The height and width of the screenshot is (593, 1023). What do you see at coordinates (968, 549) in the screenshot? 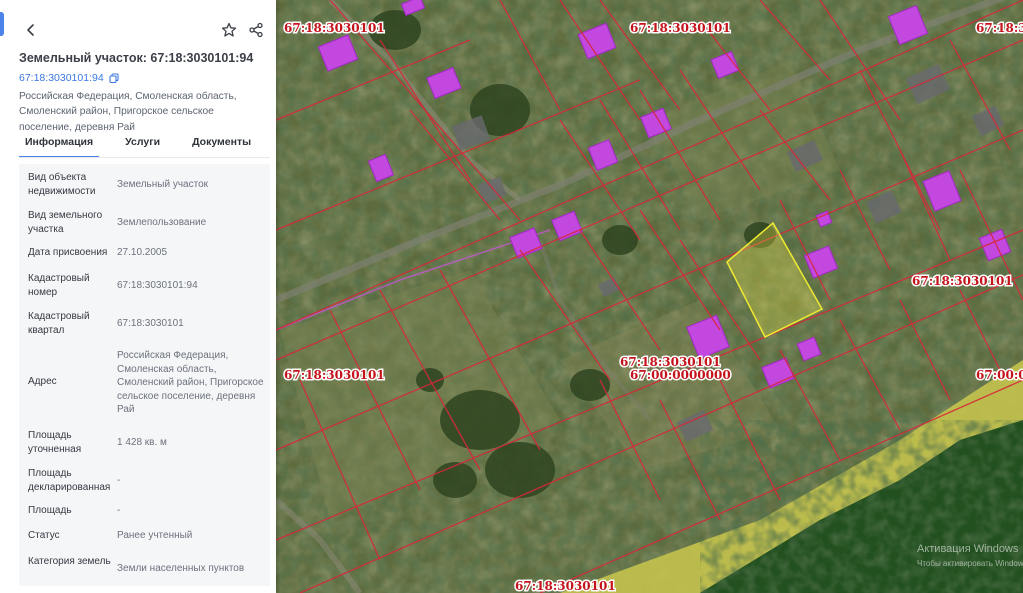
I see `activation-watermark-title: Активация Windows` at bounding box center [968, 549].